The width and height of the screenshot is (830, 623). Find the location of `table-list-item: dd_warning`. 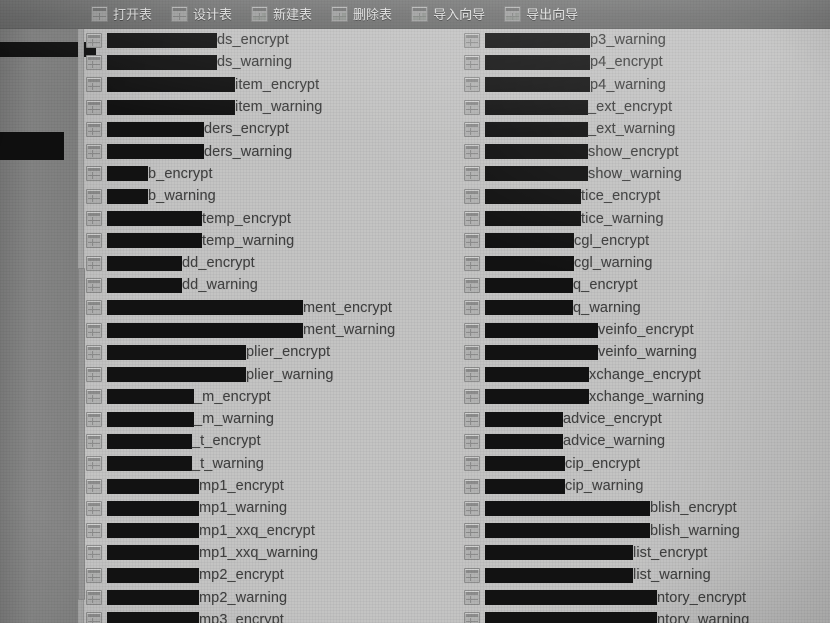

table-list-item: dd_warning is located at coordinates (270, 285).